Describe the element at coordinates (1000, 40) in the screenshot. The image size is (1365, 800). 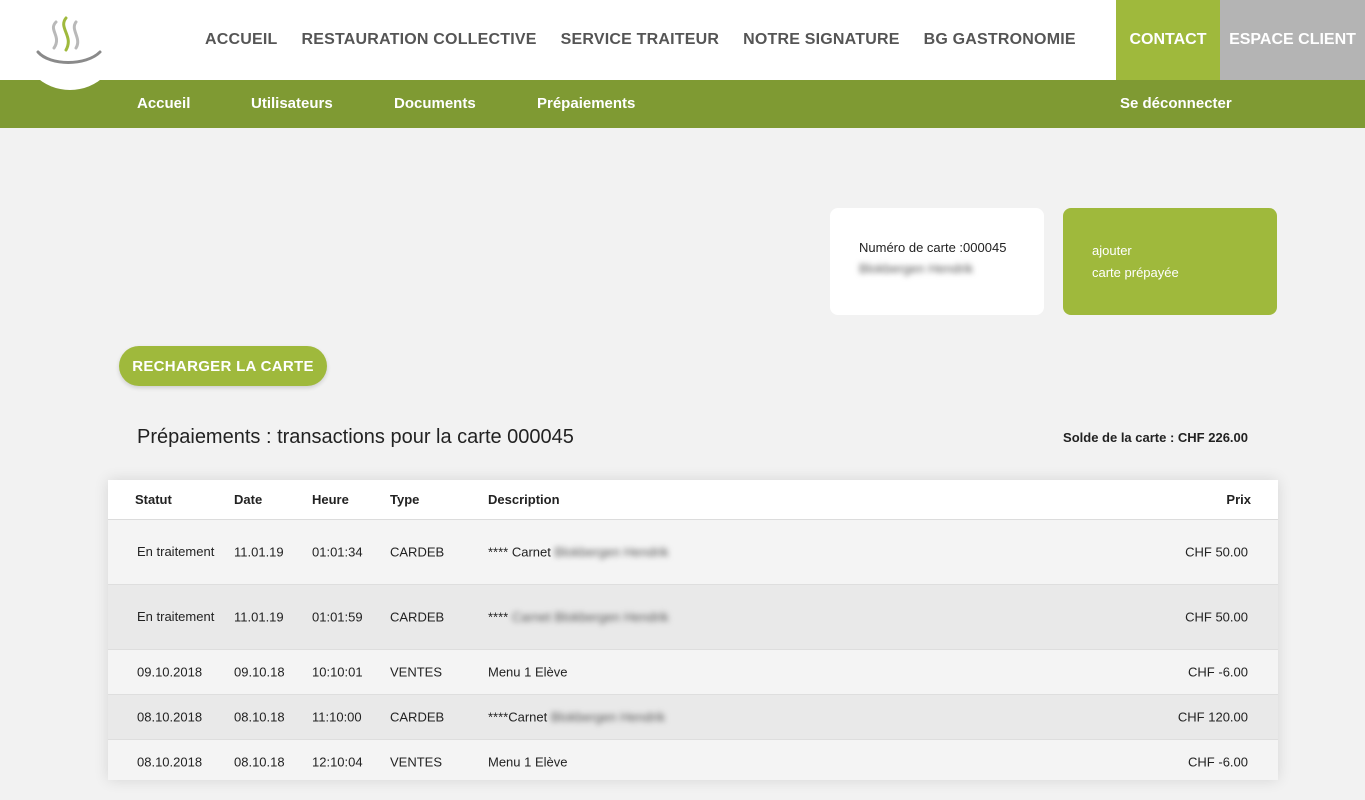
I see `nav-bg-gastronomie: BG GASTRONOMIE` at that location.